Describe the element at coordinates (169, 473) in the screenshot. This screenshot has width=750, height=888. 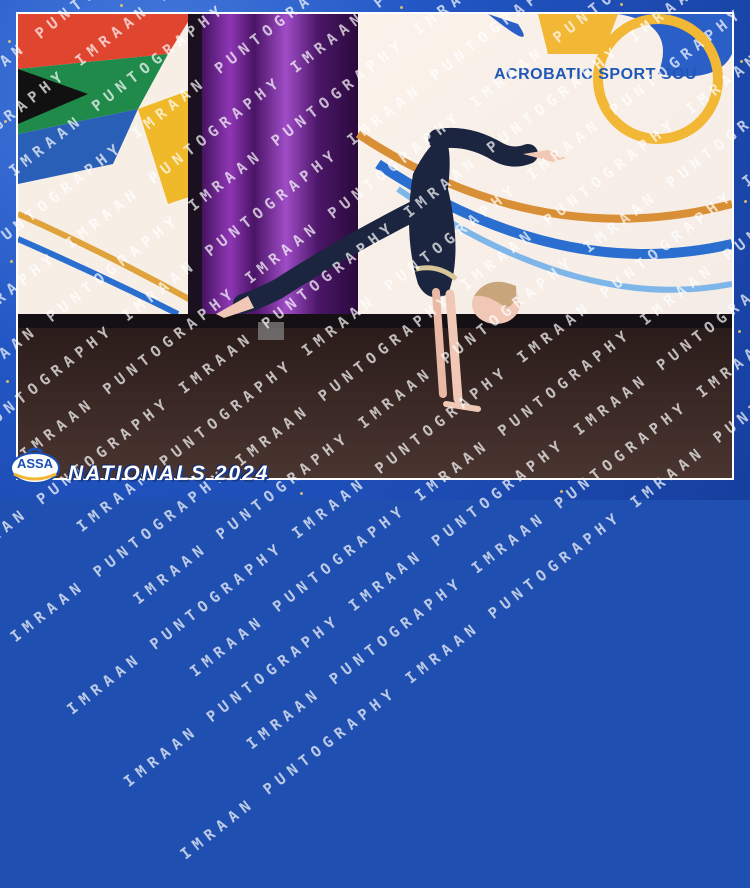
I see `event-title: NATIONALS 2024` at that location.